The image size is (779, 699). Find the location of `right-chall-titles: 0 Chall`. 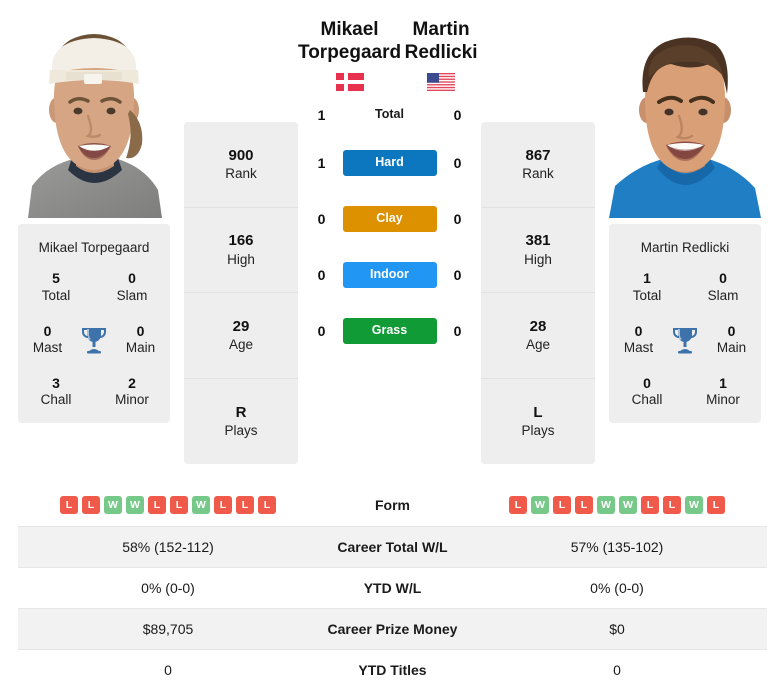

right-chall-titles: 0 Chall is located at coordinates (647, 392).